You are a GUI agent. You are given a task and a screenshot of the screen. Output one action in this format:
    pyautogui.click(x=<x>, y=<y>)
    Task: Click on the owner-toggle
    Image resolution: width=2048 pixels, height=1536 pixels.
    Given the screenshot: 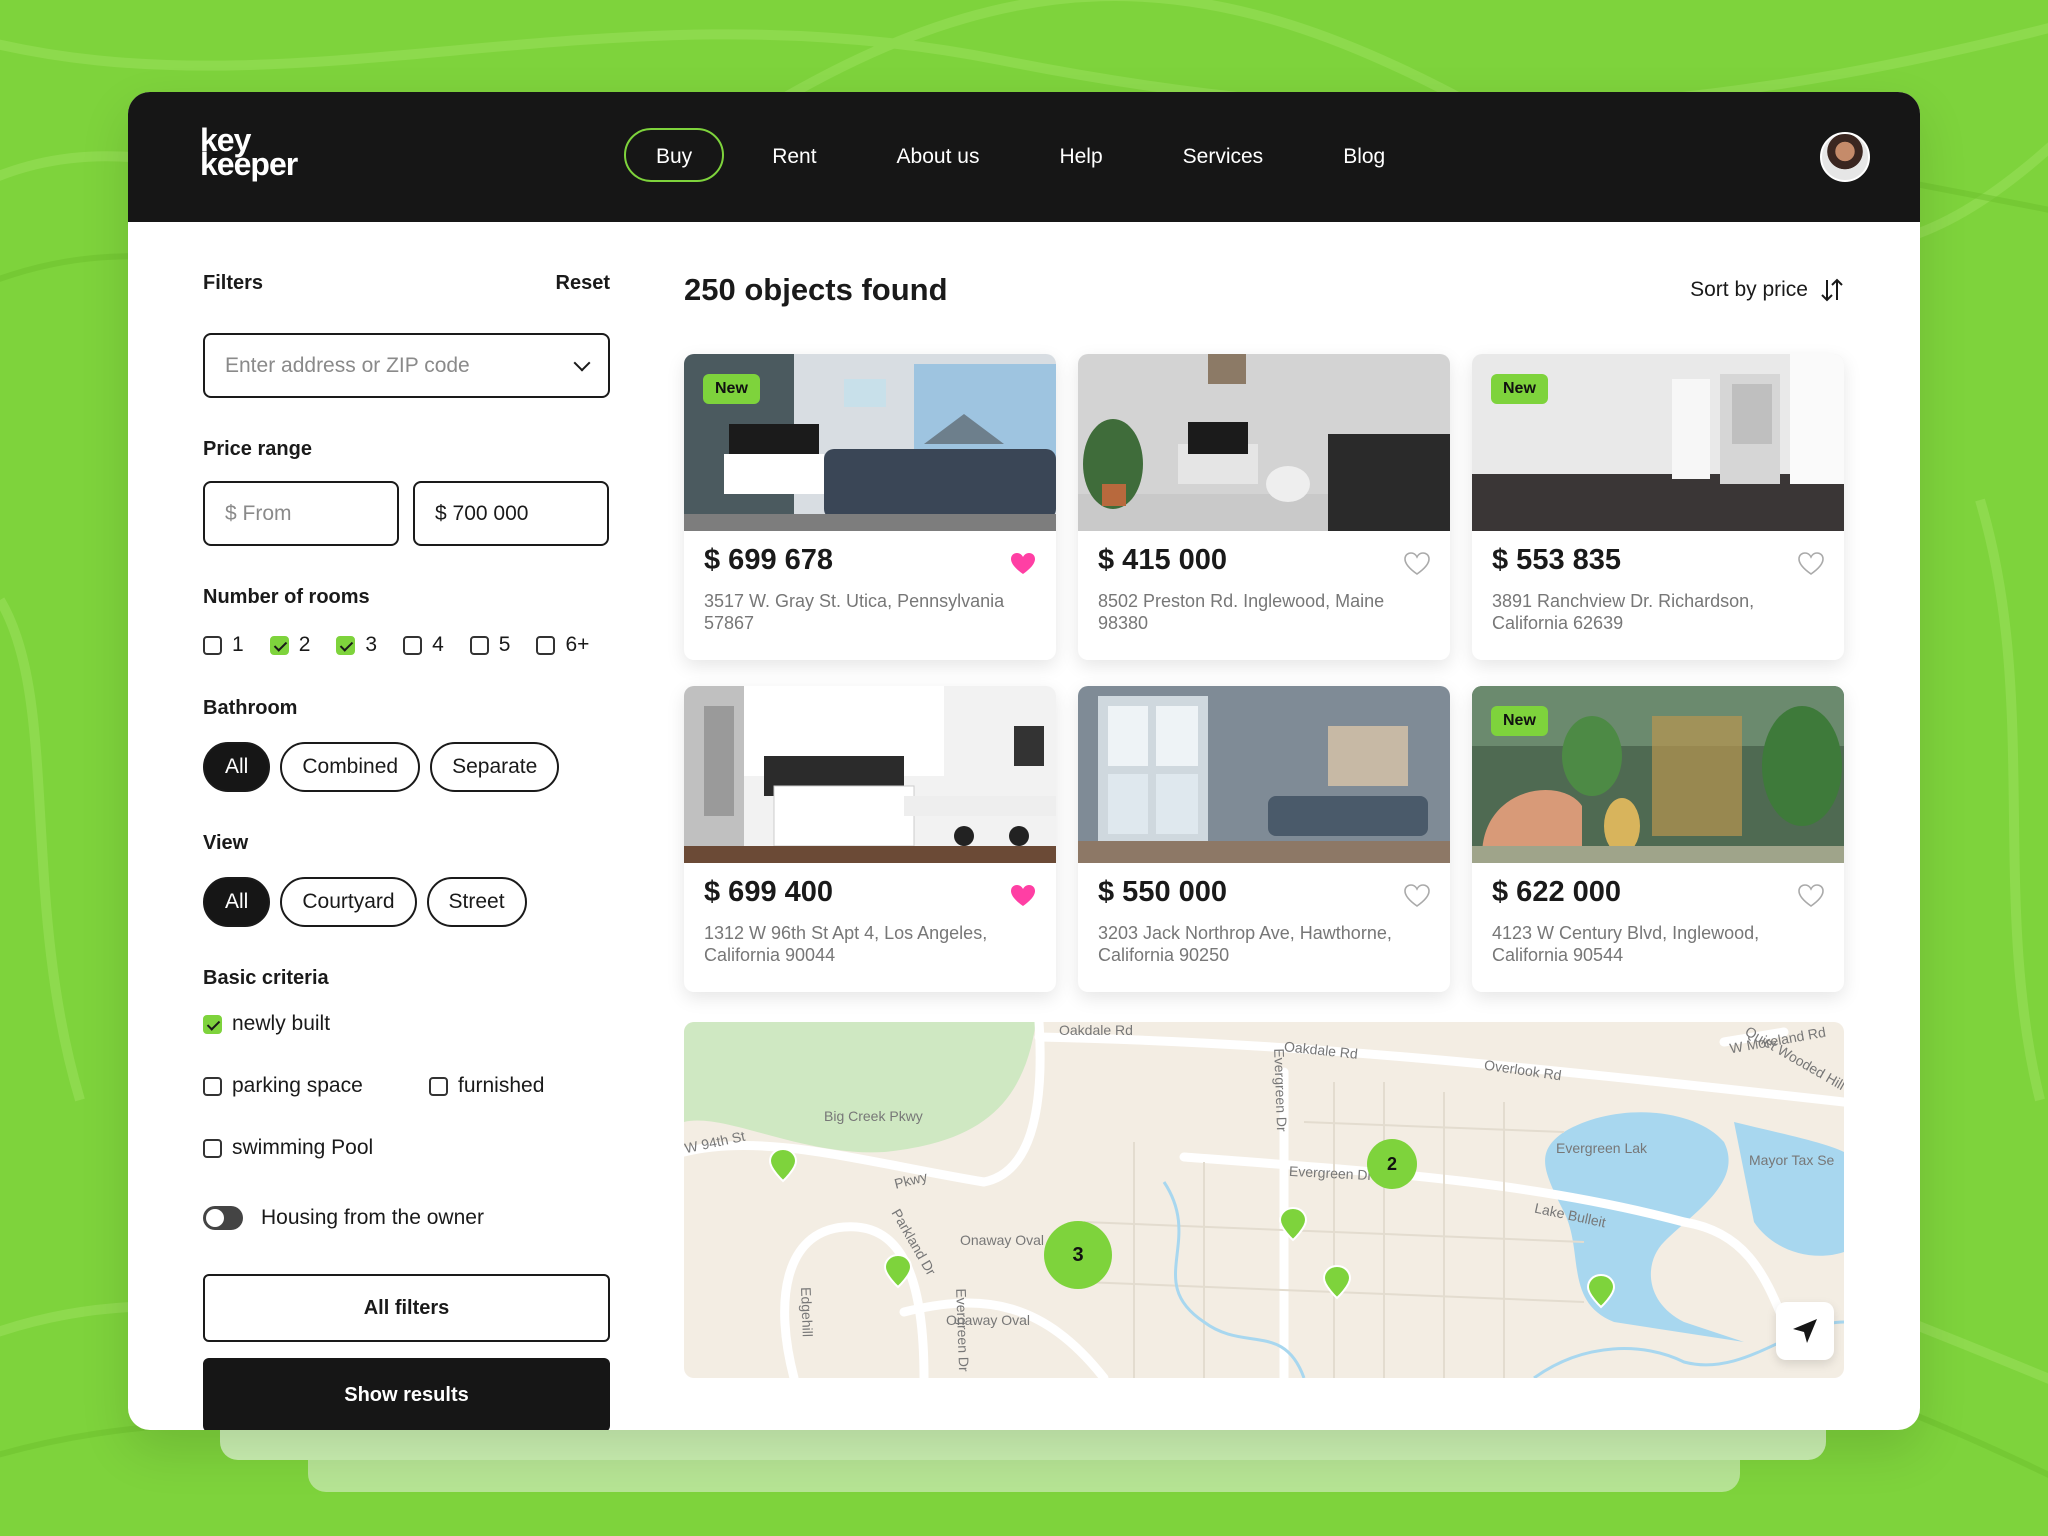 What is the action you would take?
    pyautogui.click(x=223, y=1218)
    